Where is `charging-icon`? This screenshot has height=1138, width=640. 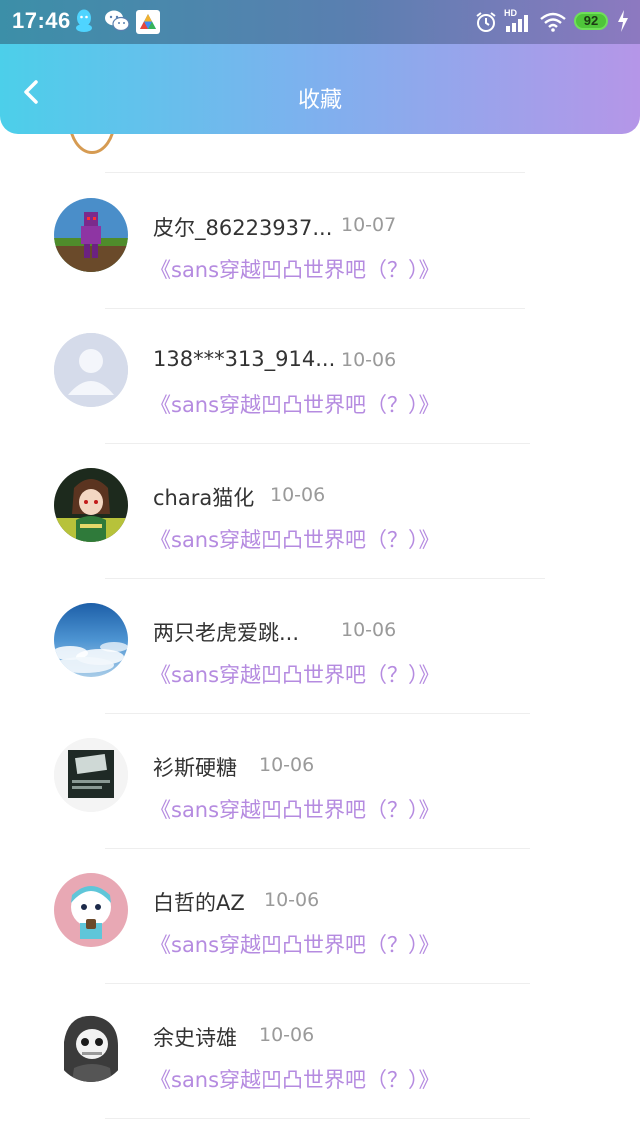
charging-icon is located at coordinates (623, 21).